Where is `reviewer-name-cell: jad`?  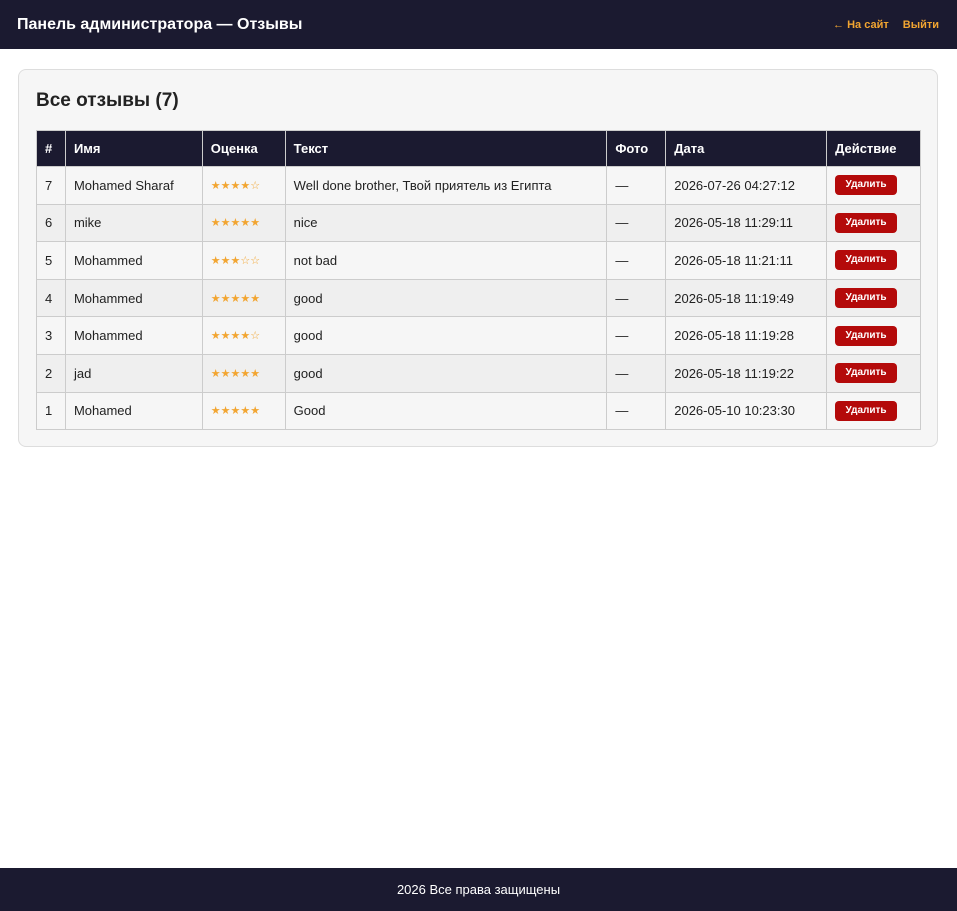
reviewer-name-cell: jad is located at coordinates (133, 373).